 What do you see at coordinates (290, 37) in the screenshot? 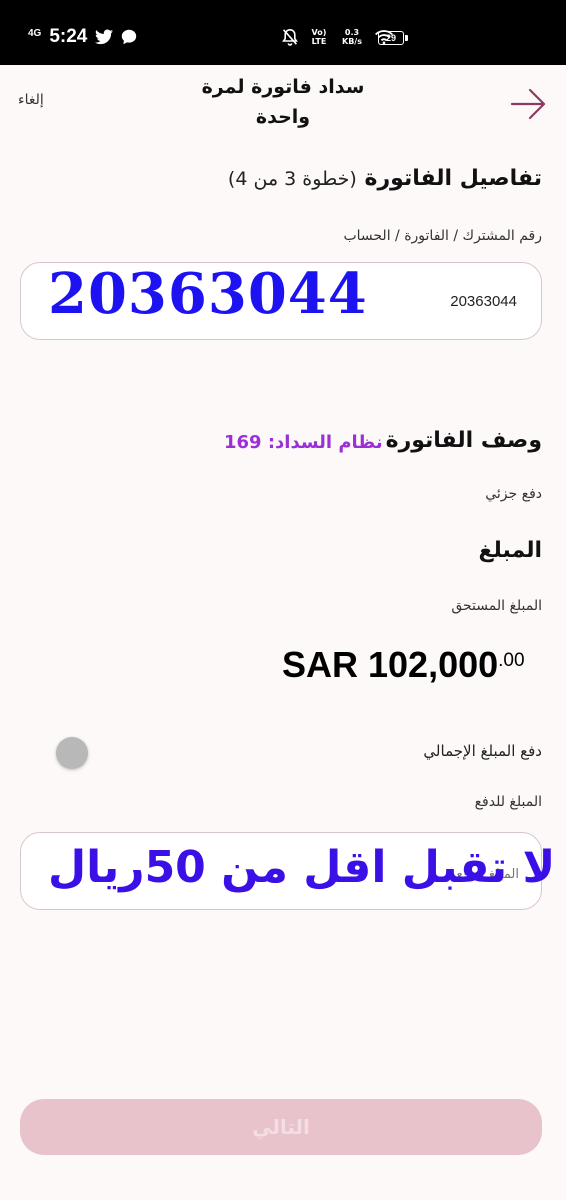
I see `bell-off-icon` at bounding box center [290, 37].